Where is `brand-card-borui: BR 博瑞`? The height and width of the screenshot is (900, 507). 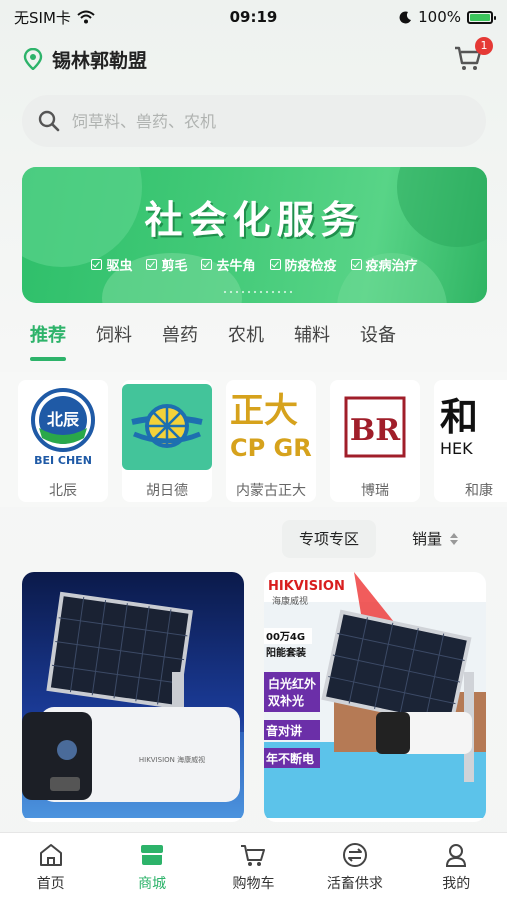
brand-card-borui: BR 博瑞 is located at coordinates (375, 441).